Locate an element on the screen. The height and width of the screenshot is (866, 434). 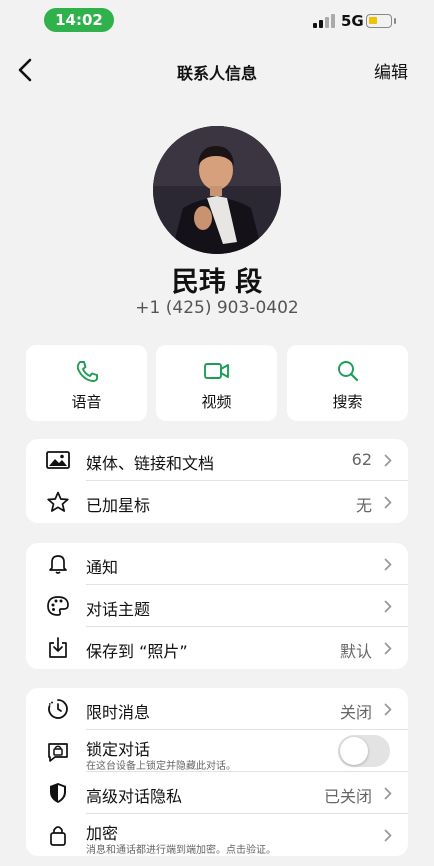
row-label: 高级对话隐私 is located at coordinates (134, 796).